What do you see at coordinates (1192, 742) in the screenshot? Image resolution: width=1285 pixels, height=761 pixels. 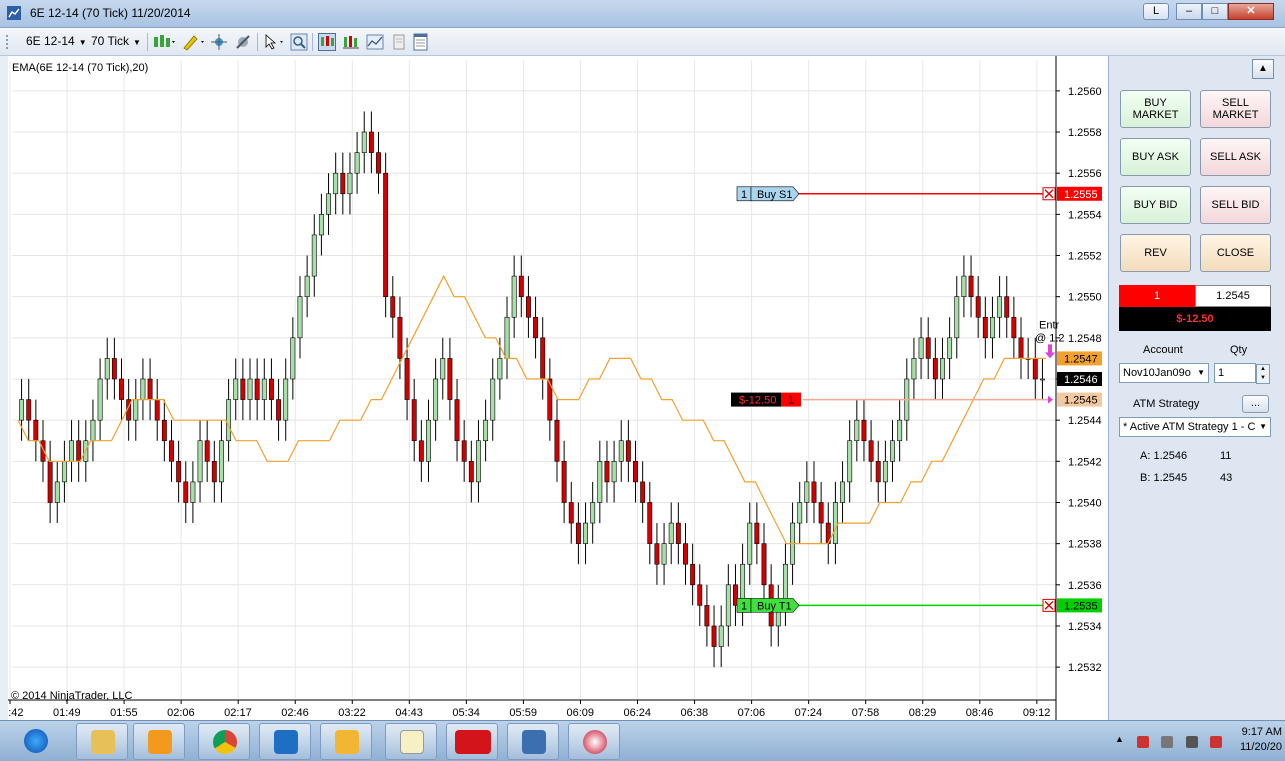 I see `tray-display-icon` at bounding box center [1192, 742].